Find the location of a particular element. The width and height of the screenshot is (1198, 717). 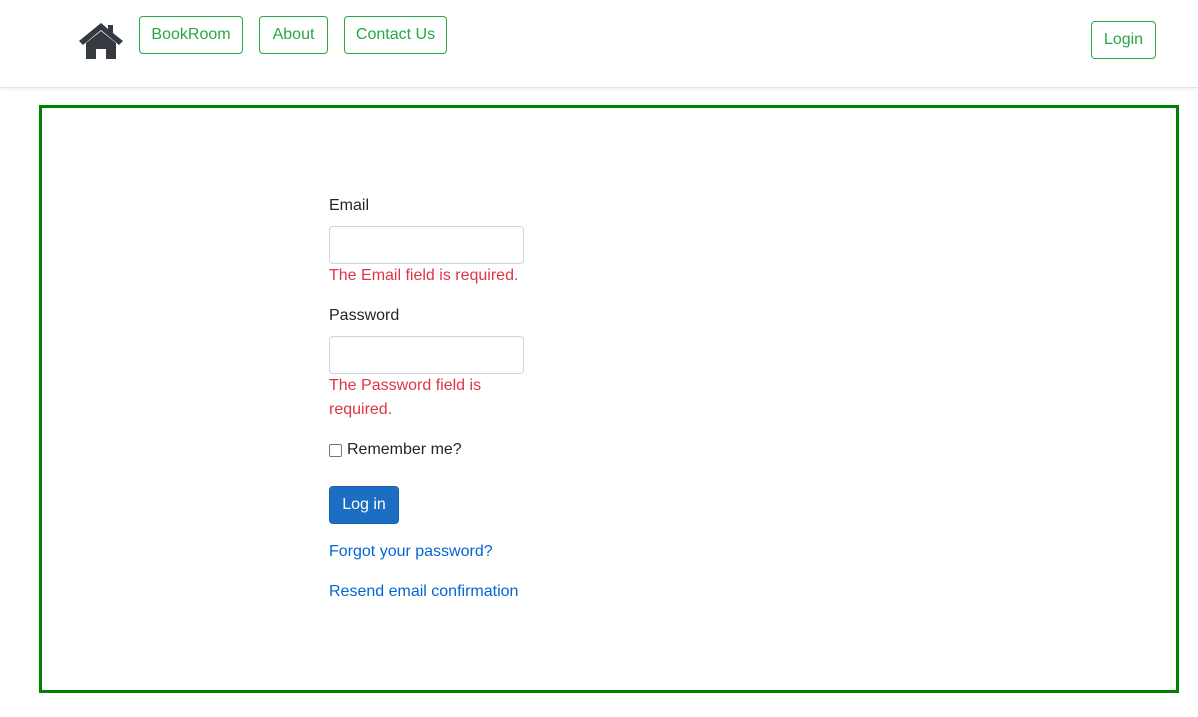

password-label: Password is located at coordinates (364, 315).